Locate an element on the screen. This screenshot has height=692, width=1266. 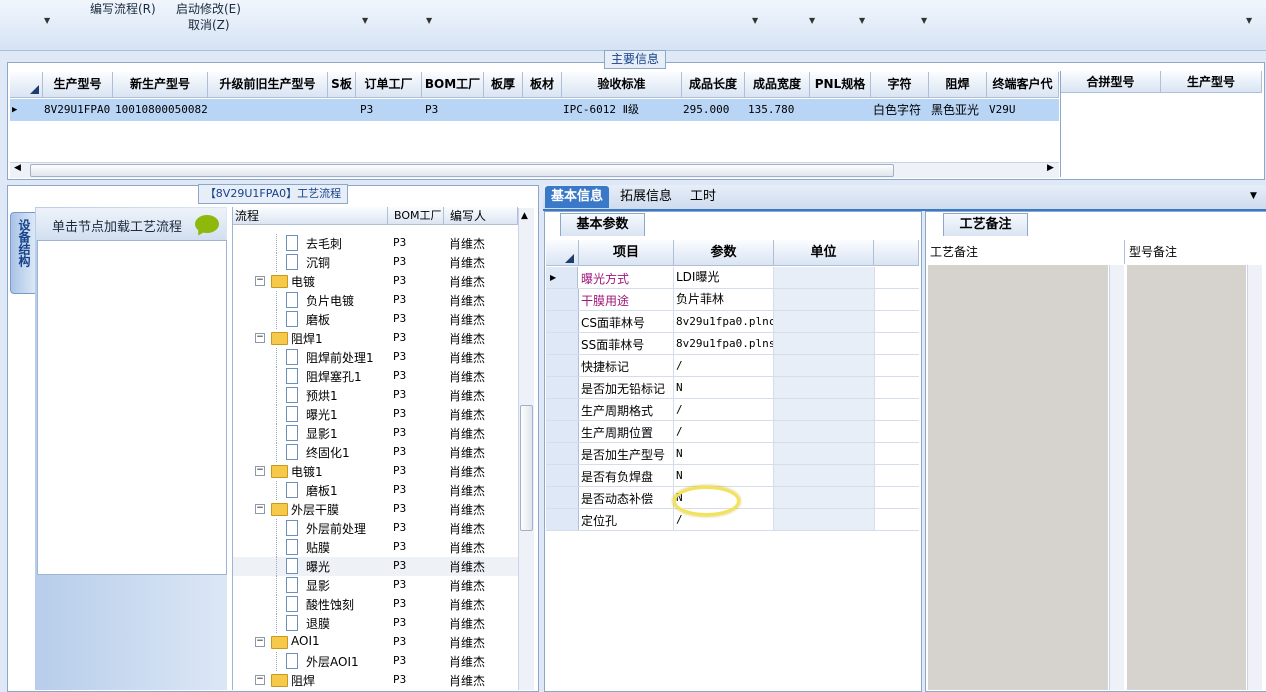
tree-row: 显影 P3 肖维杰 is located at coordinates (375, 585).